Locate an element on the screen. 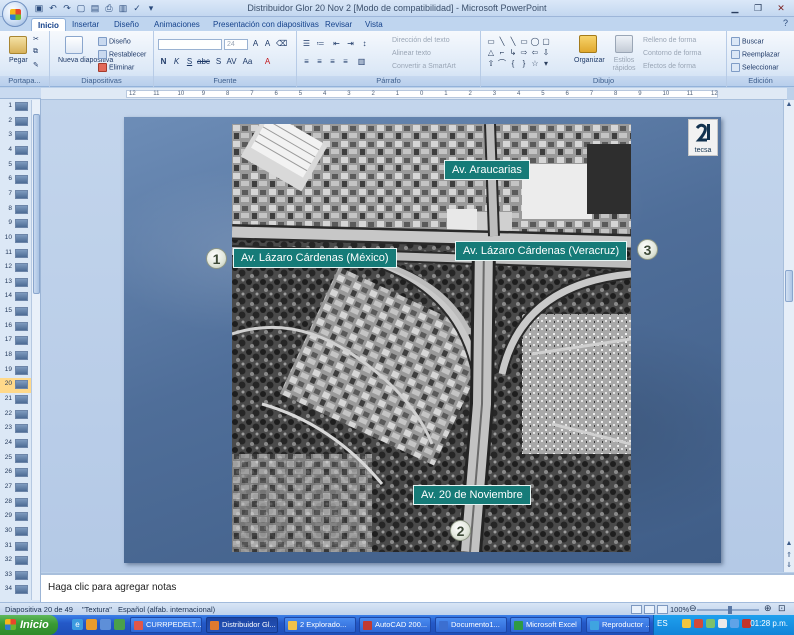  layout-button: Diseño is located at coordinates (114, 41).